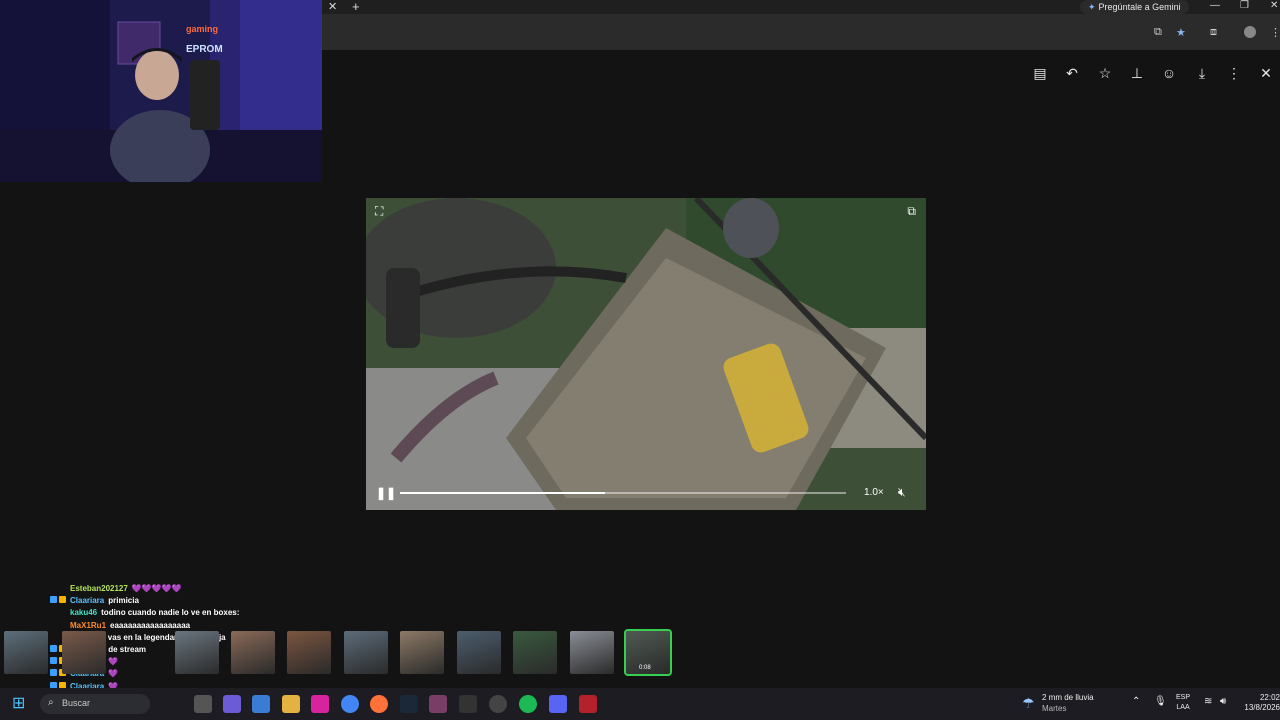 The height and width of the screenshot is (720, 1280). What do you see at coordinates (1208, 701) in the screenshot?
I see `wifi-icon: ≋` at bounding box center [1208, 701].